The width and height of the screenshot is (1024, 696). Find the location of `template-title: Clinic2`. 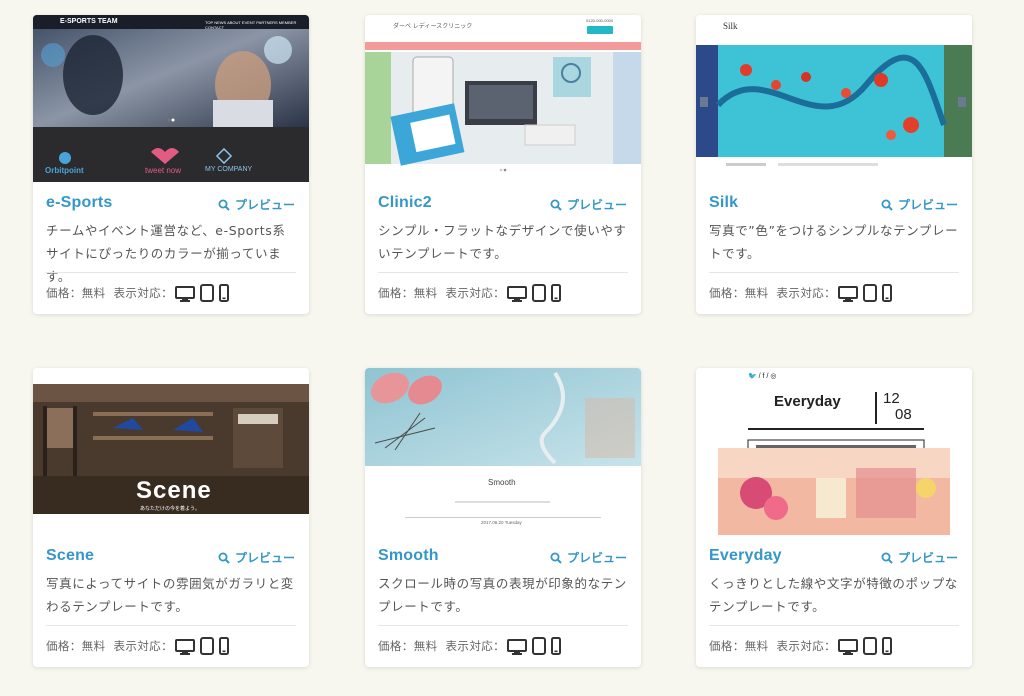

template-title: Clinic2 is located at coordinates (405, 203).